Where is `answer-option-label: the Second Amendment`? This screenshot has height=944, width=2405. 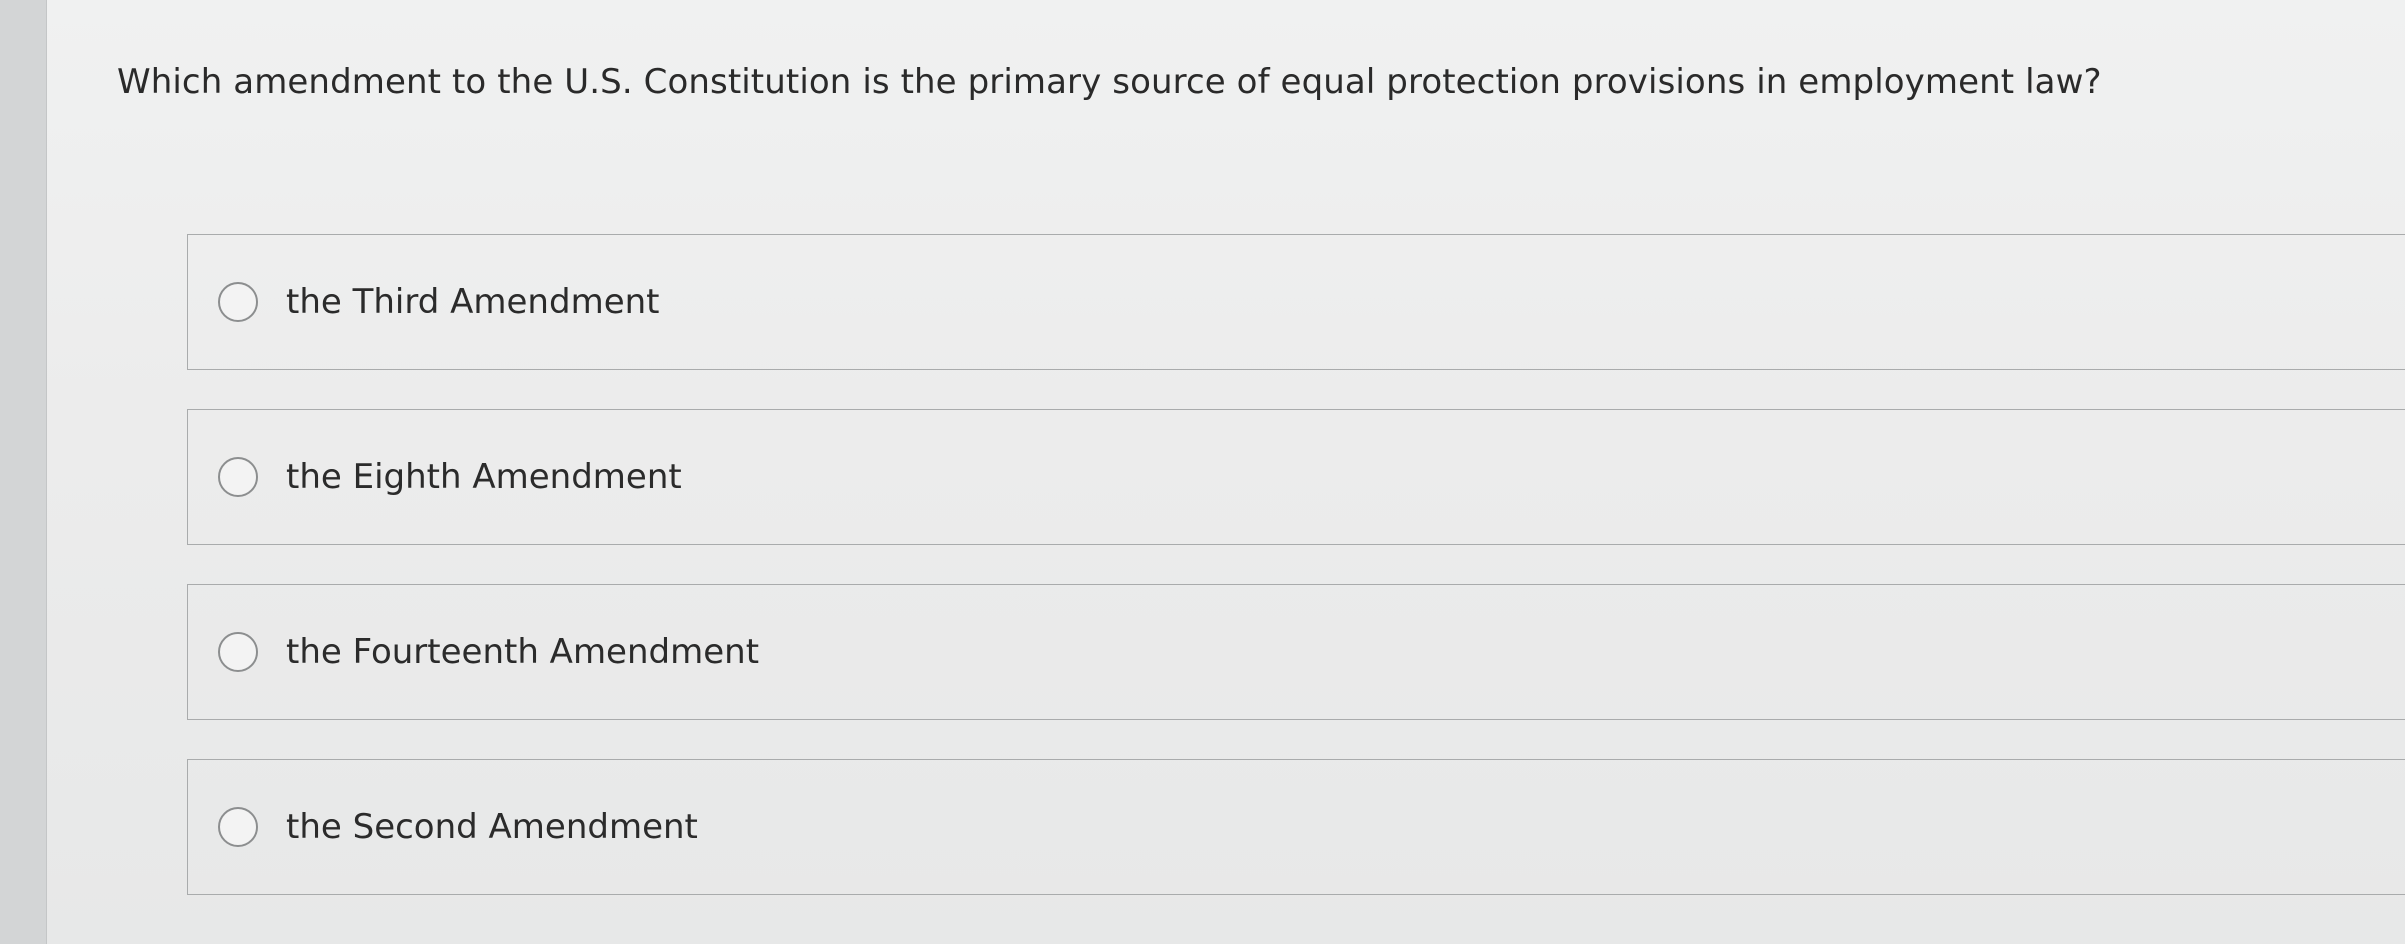 answer-option-label: the Second Amendment is located at coordinates (492, 827).